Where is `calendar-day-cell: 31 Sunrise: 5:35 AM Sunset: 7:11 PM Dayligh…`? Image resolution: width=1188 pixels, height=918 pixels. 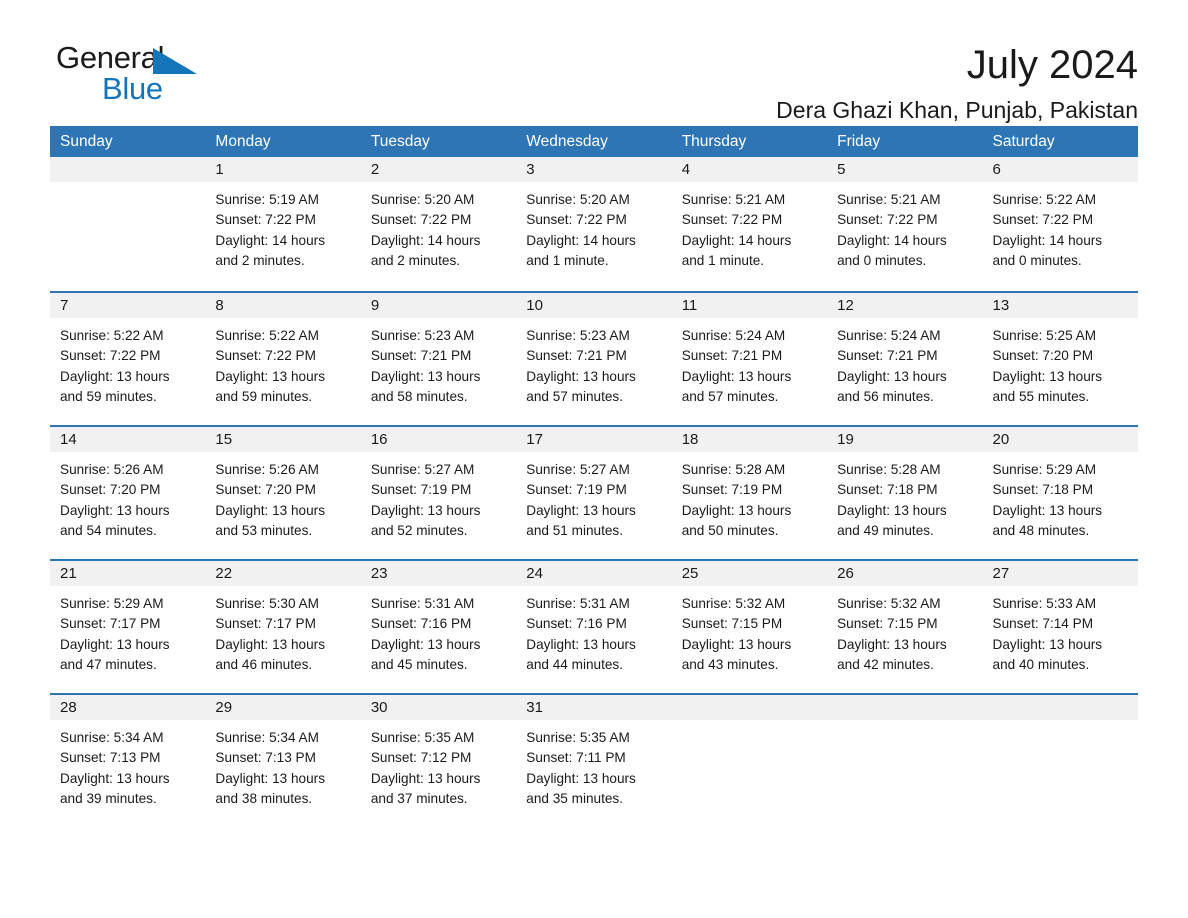 calendar-day-cell: 31 Sunrise: 5:35 AM Sunset: 7:11 PM Dayligh… is located at coordinates (594, 754).